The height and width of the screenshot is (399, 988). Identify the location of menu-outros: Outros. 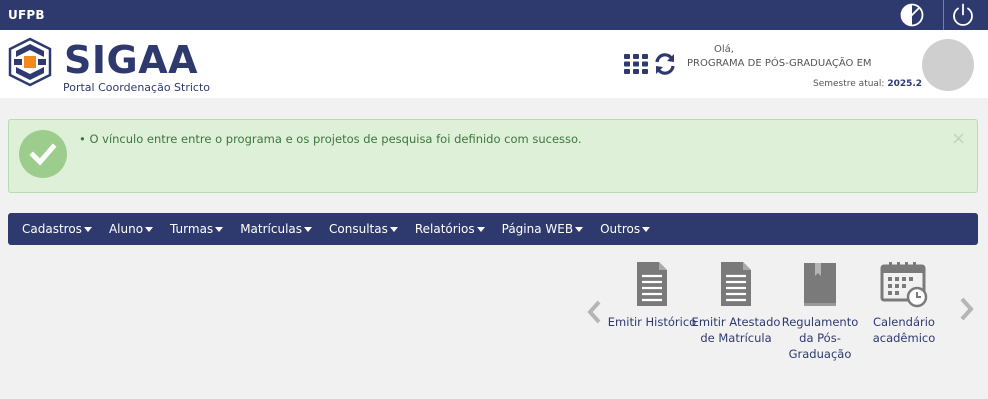
(625, 229).